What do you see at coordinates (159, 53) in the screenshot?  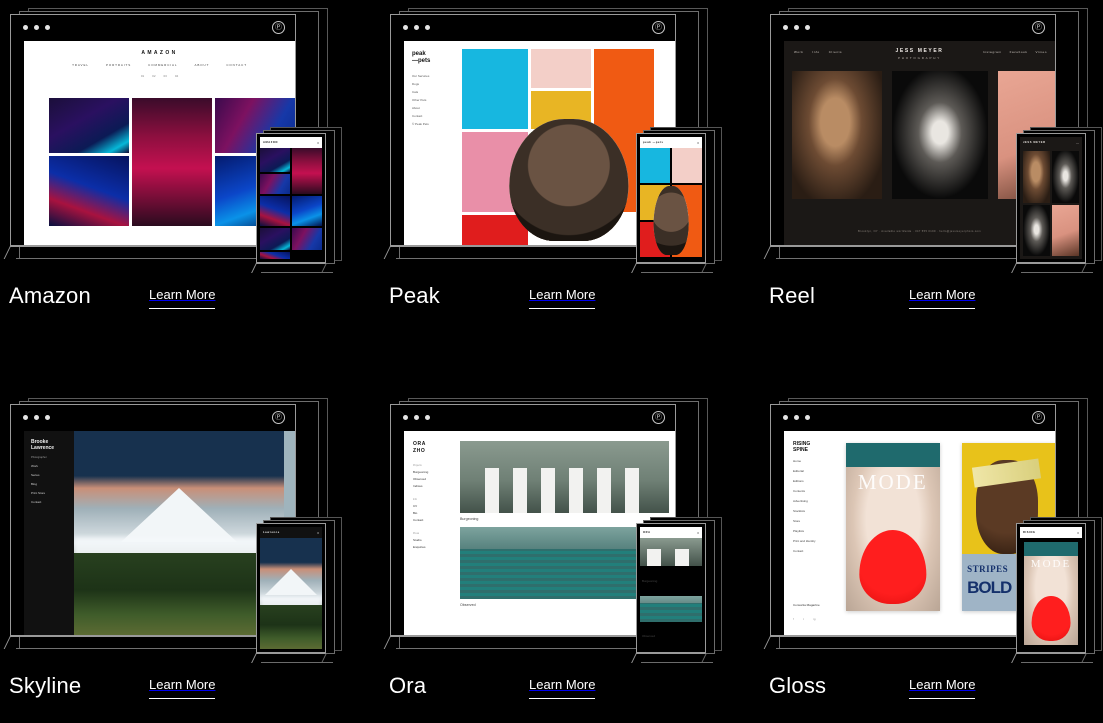 I see `site-brand: AMAZON` at bounding box center [159, 53].